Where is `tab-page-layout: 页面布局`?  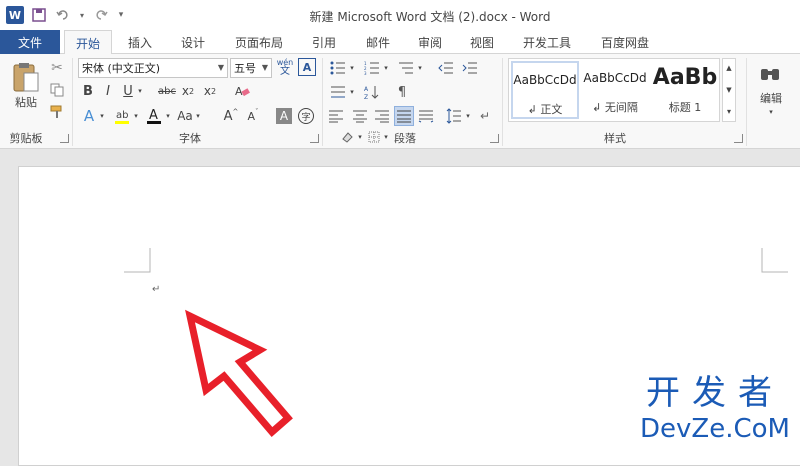 tab-page-layout: 页面布局 is located at coordinates (259, 42).